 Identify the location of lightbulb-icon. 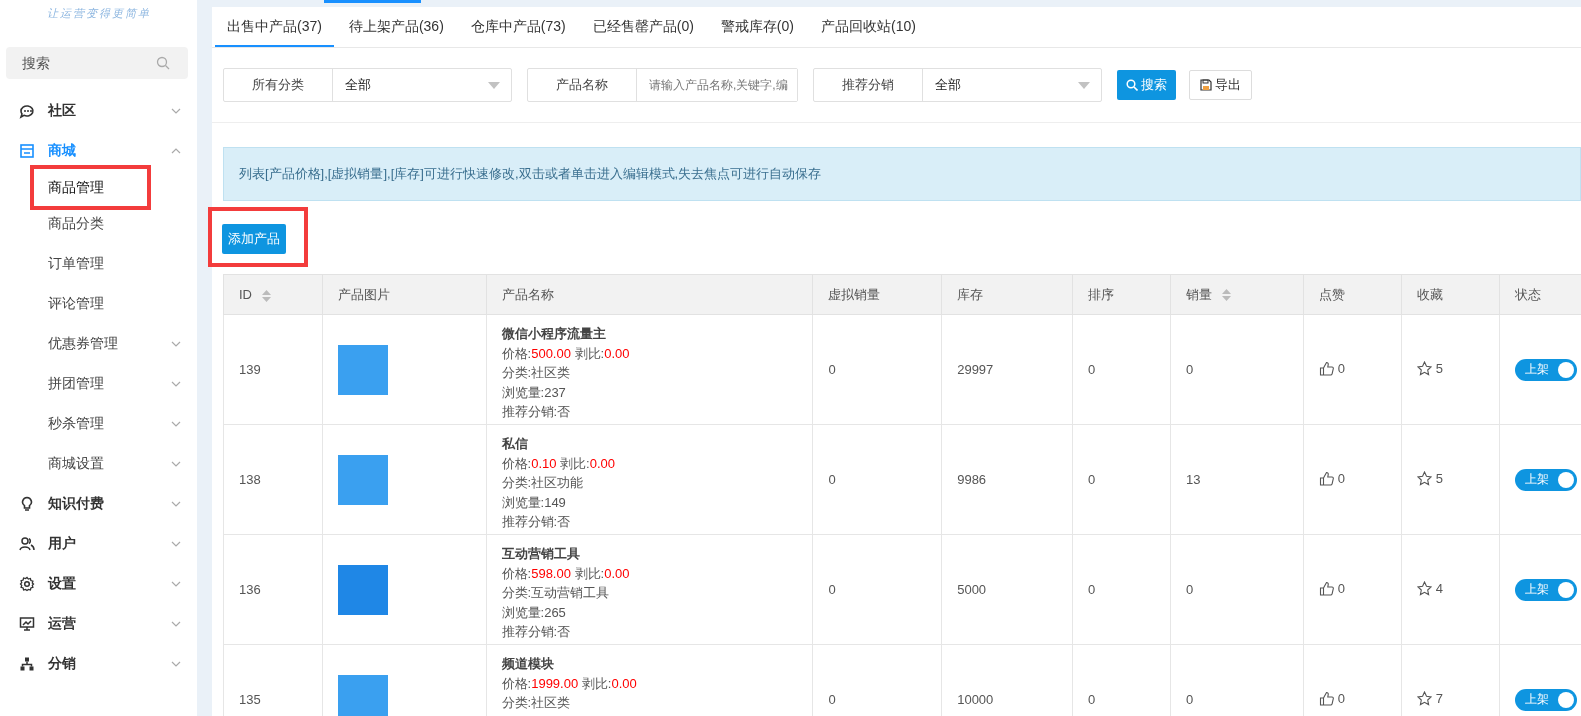
(27, 504).